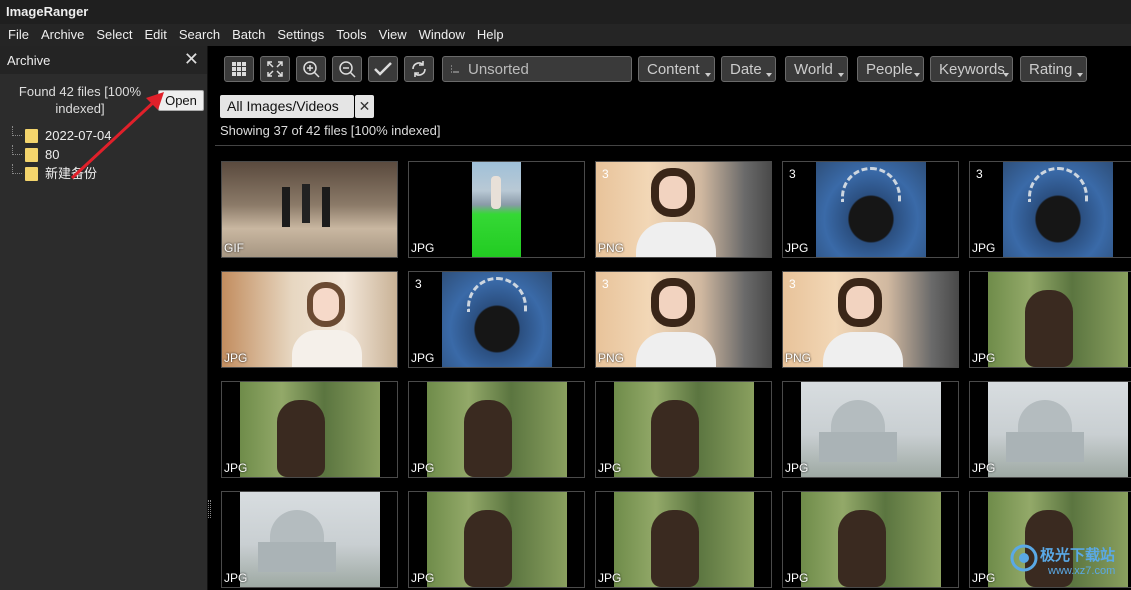  What do you see at coordinates (114, 35) in the screenshot?
I see `menu-item-select: Select` at bounding box center [114, 35].